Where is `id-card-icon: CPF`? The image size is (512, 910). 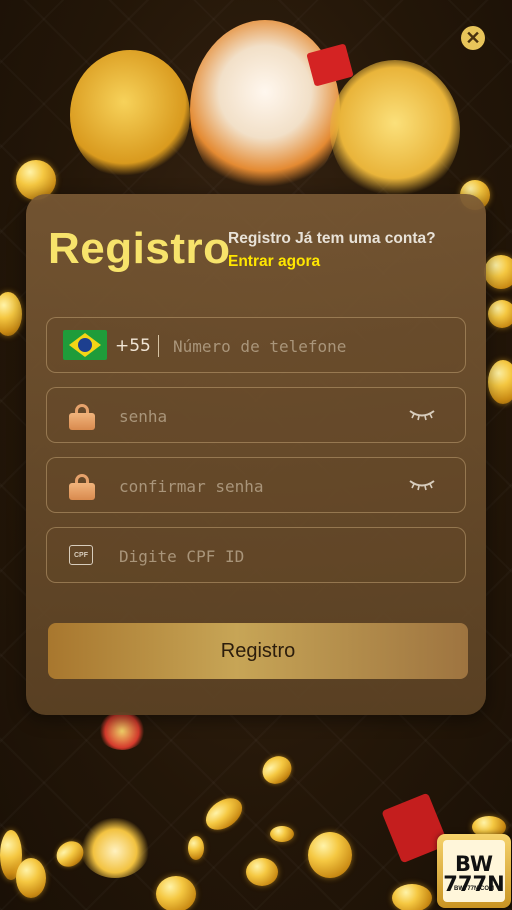 id-card-icon: CPF is located at coordinates (81, 555).